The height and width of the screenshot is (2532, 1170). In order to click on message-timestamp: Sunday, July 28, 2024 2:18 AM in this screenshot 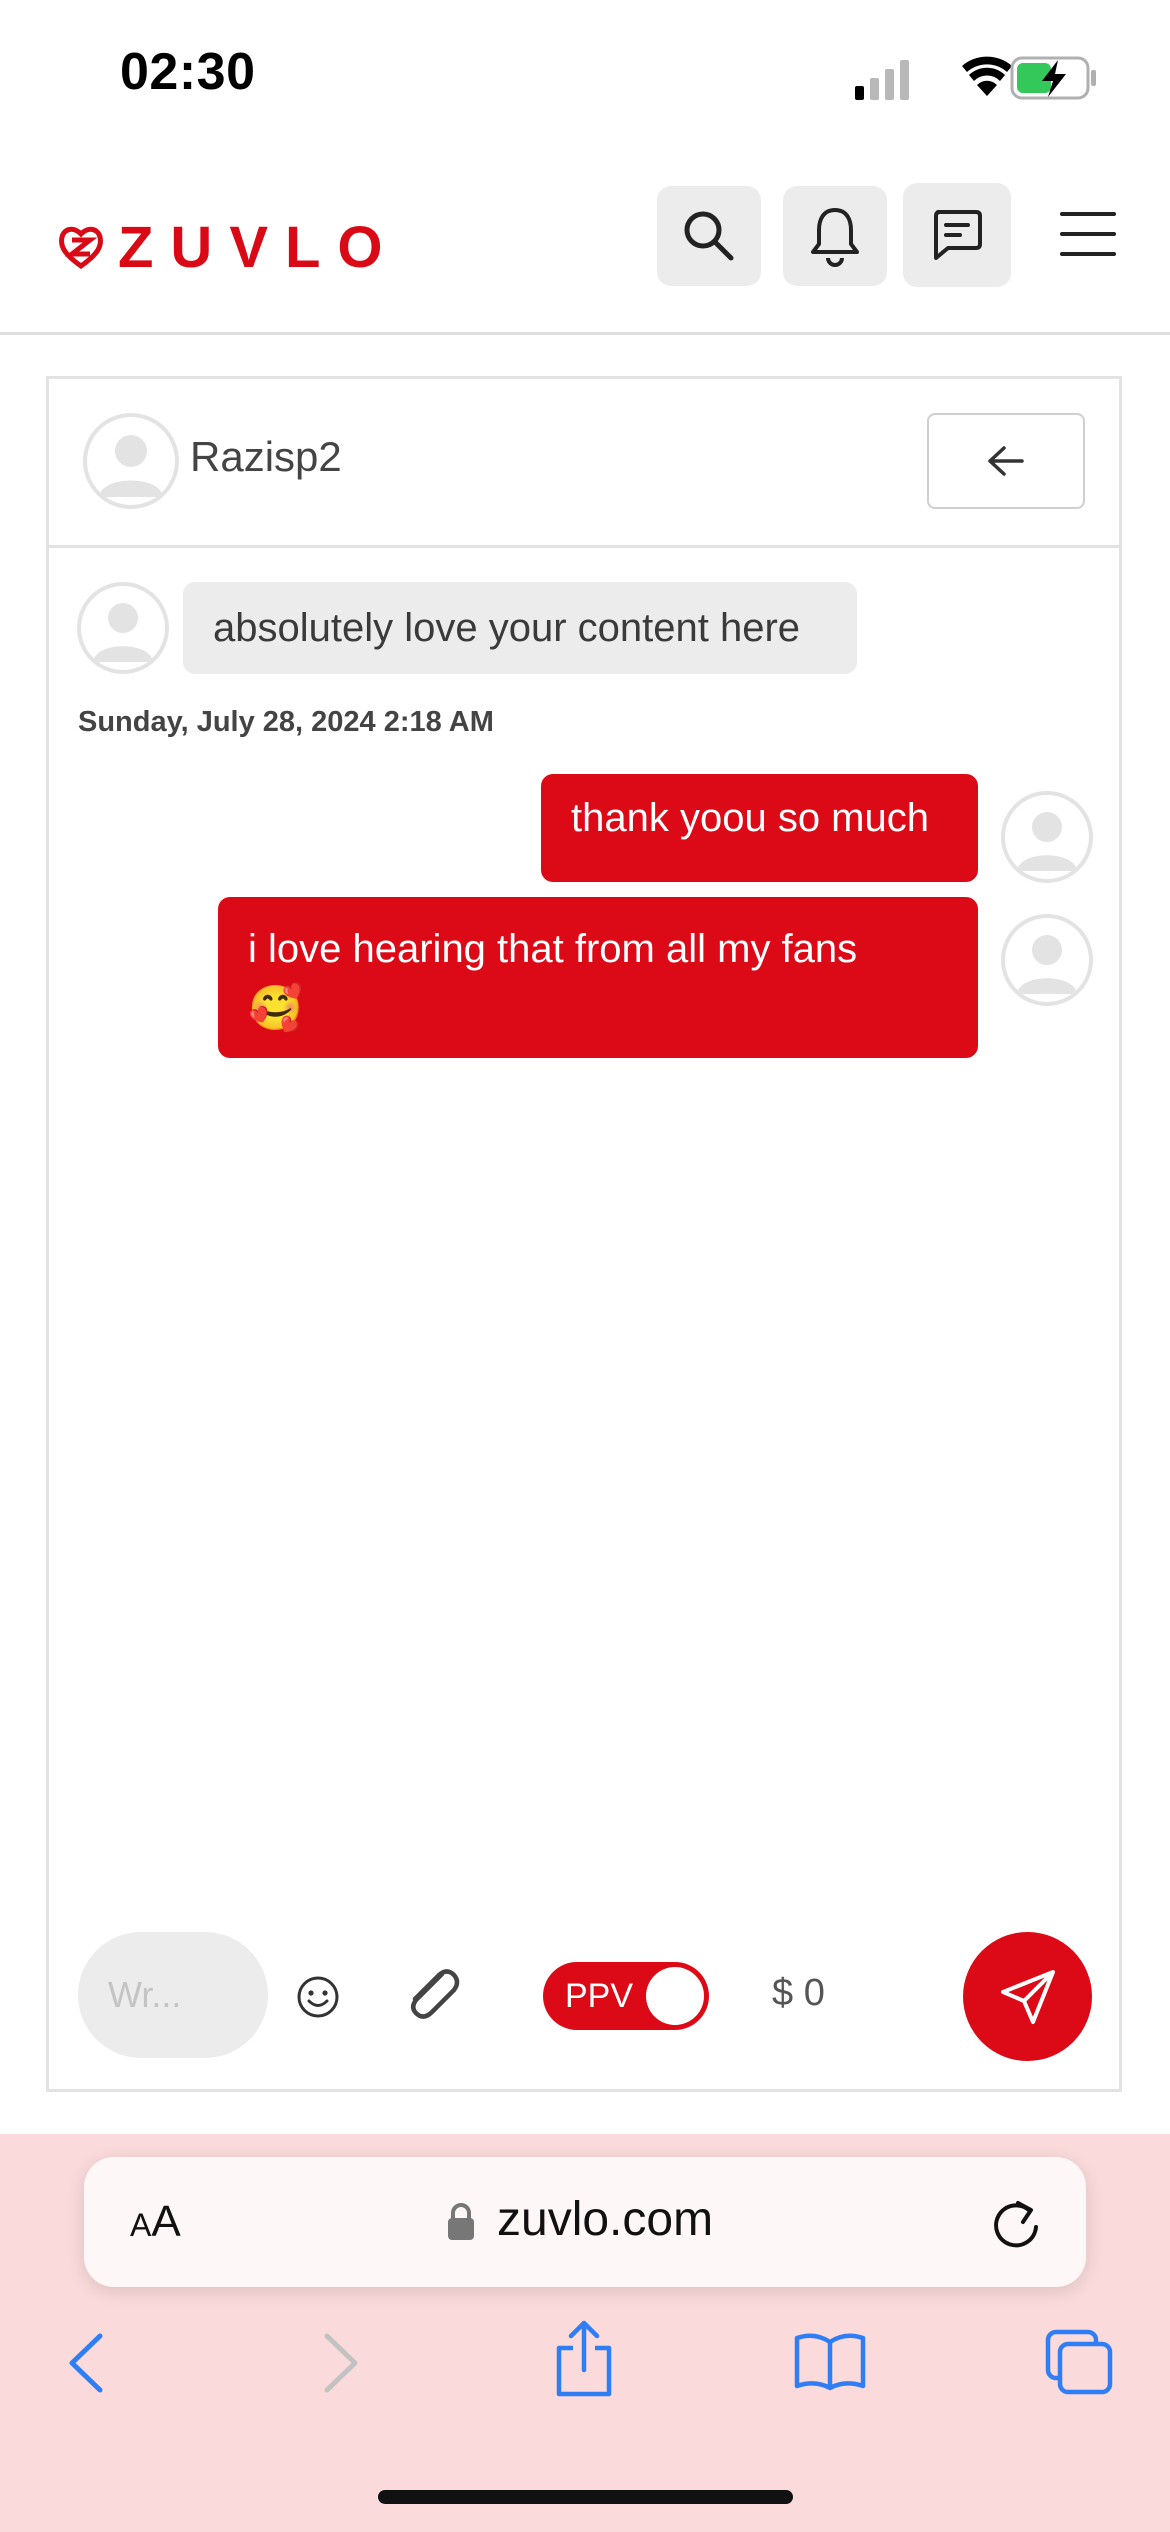, I will do `click(286, 722)`.